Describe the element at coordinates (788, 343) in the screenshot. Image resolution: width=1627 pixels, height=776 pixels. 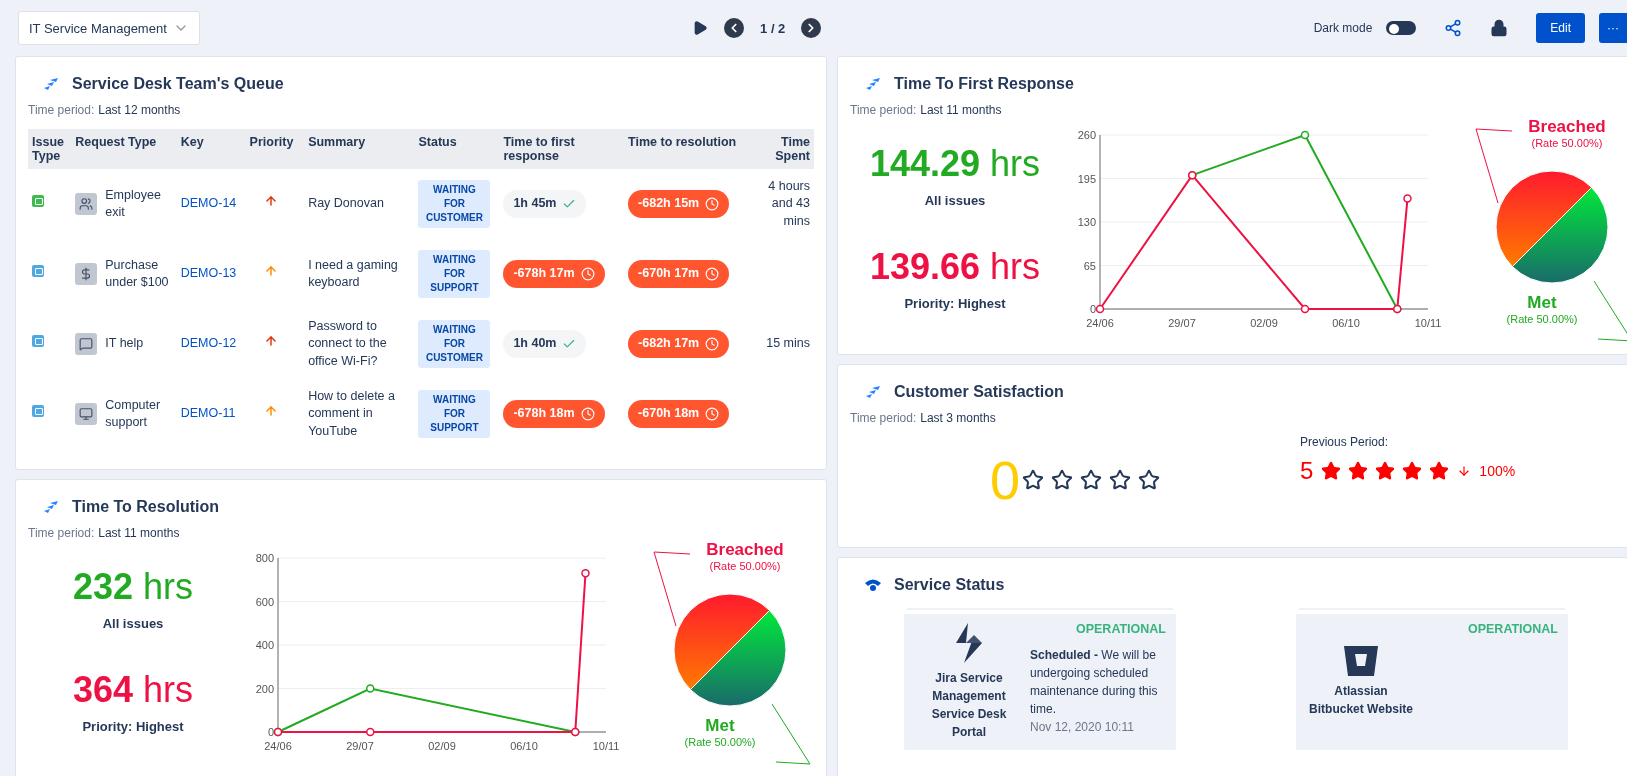
I see `time-spent: 15 mins` at that location.